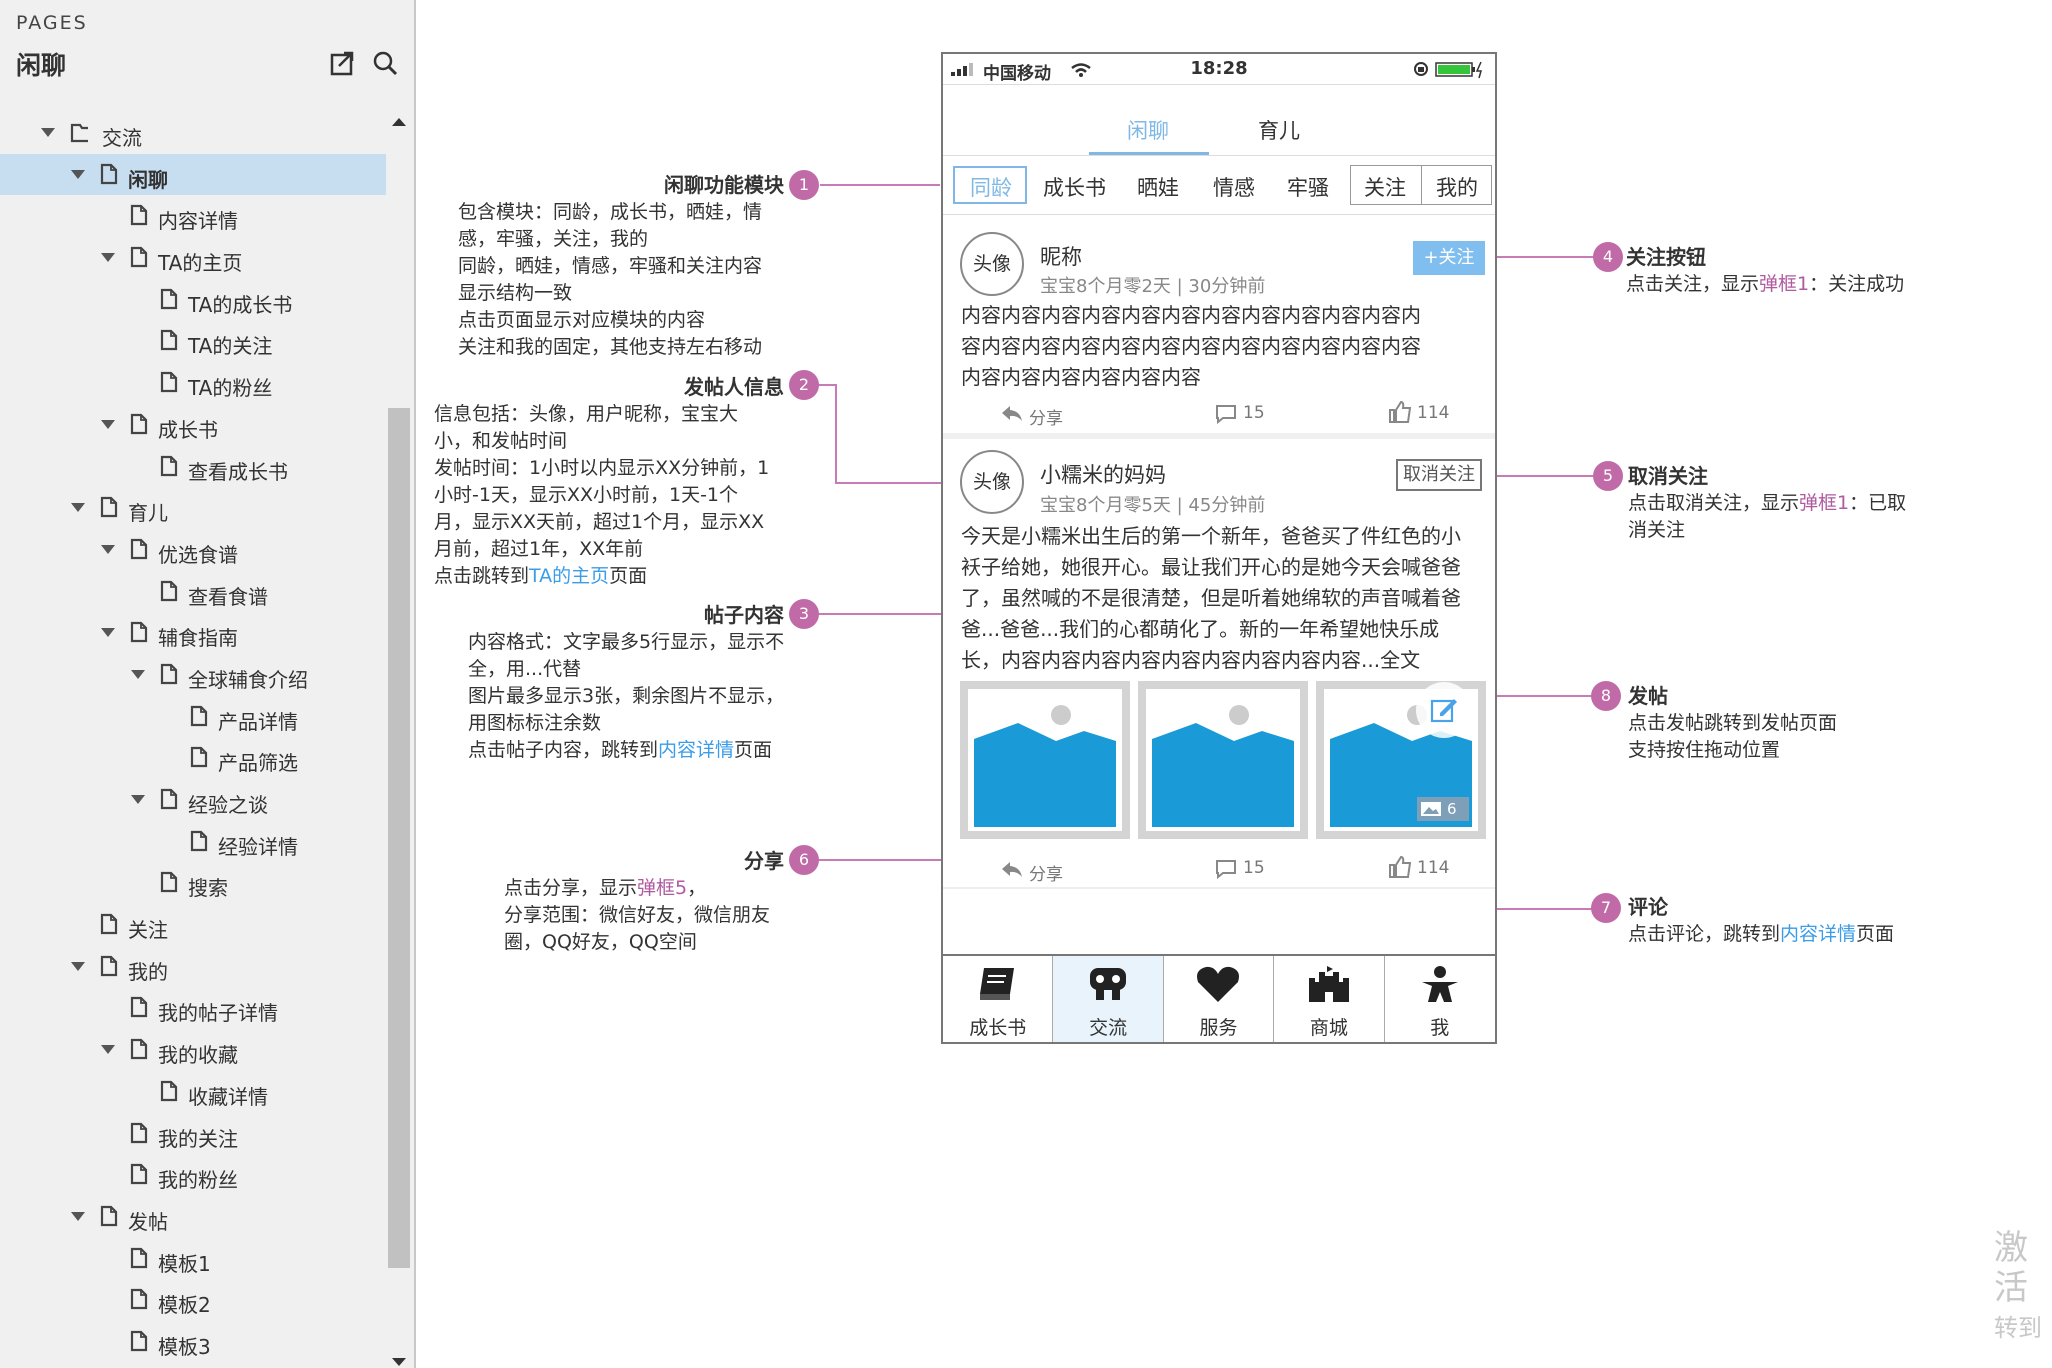 The height and width of the screenshot is (1368, 2052). What do you see at coordinates (1328, 984) in the screenshot?
I see `castle-icon` at bounding box center [1328, 984].